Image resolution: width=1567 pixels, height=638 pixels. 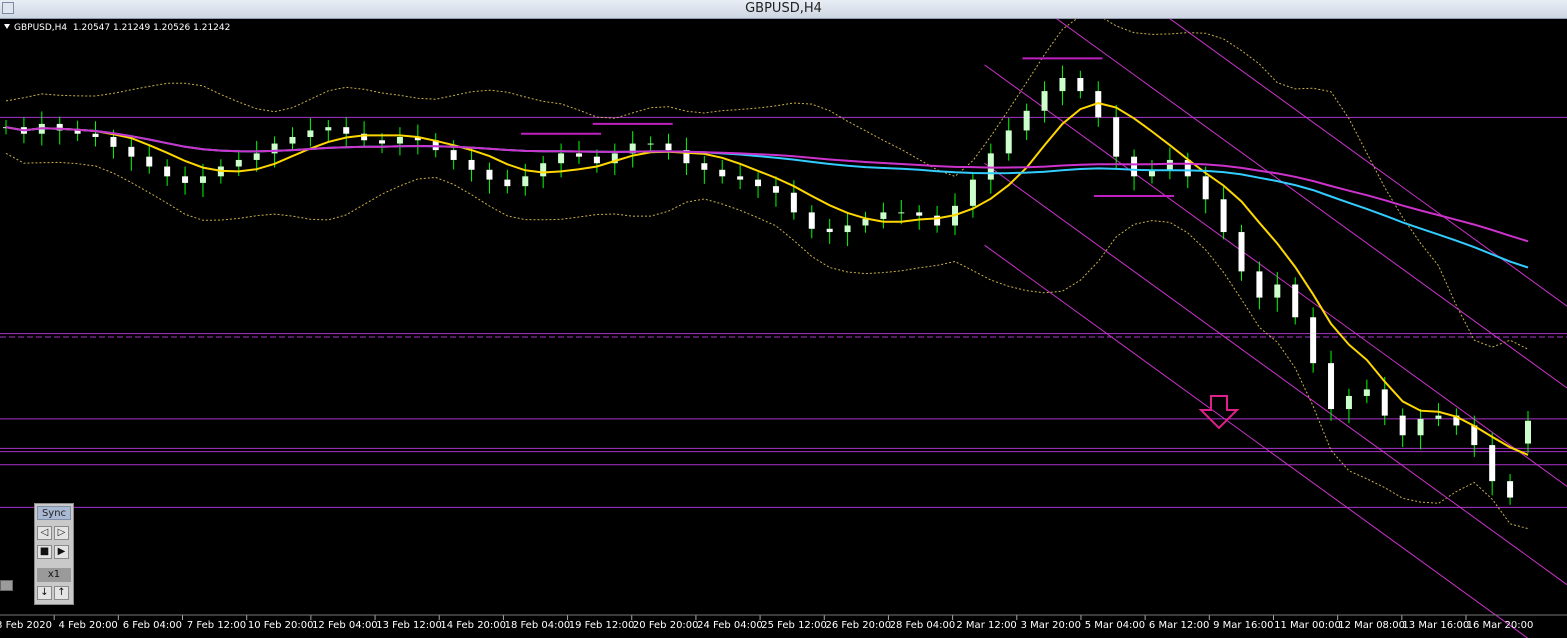 I want to click on x-tick-label: 12 Feb 04:00, so click(x=345, y=625).